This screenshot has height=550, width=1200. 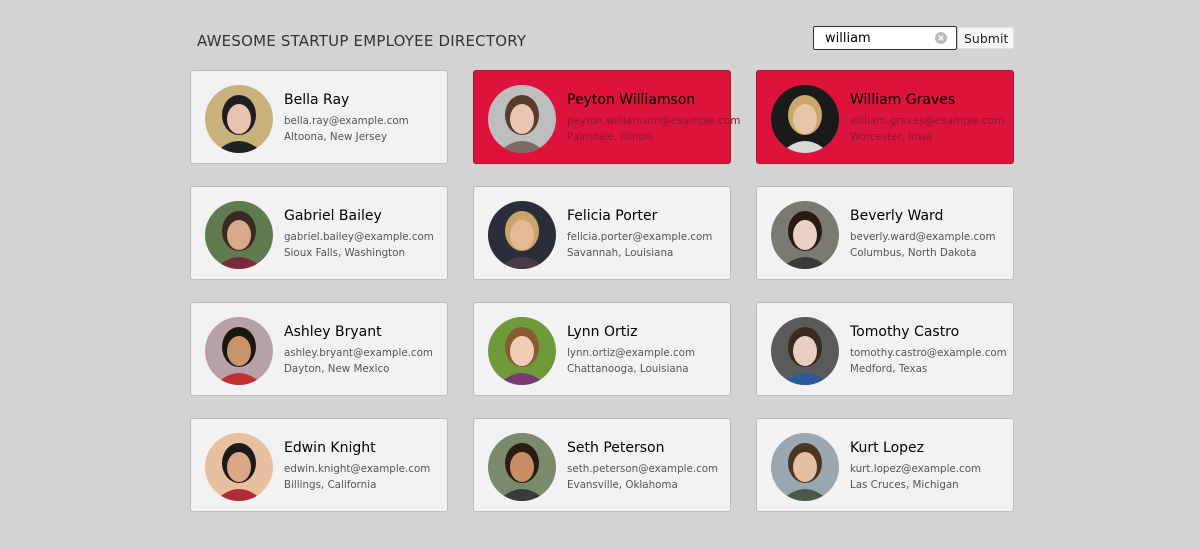 I want to click on search-input, so click(x=873, y=38).